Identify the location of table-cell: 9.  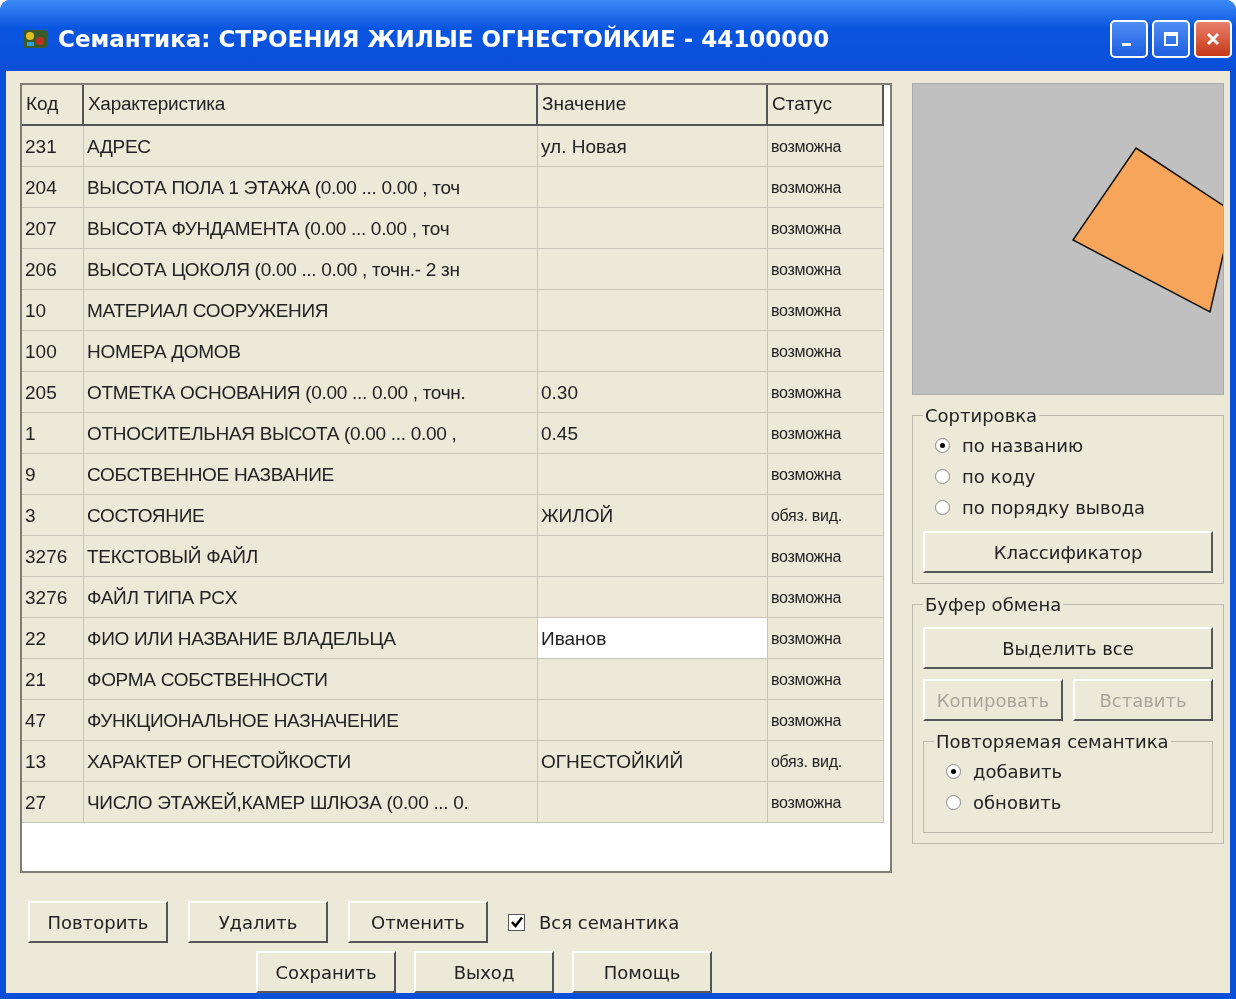
(53, 474).